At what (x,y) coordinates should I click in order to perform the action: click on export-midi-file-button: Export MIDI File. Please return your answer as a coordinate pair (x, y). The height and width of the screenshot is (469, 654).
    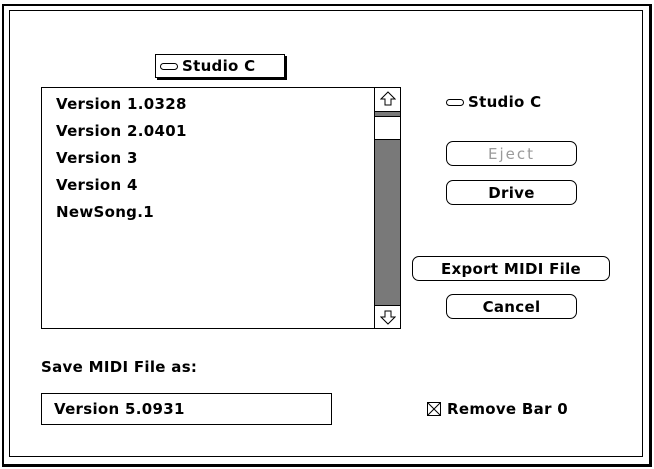
    Looking at the image, I should click on (511, 268).